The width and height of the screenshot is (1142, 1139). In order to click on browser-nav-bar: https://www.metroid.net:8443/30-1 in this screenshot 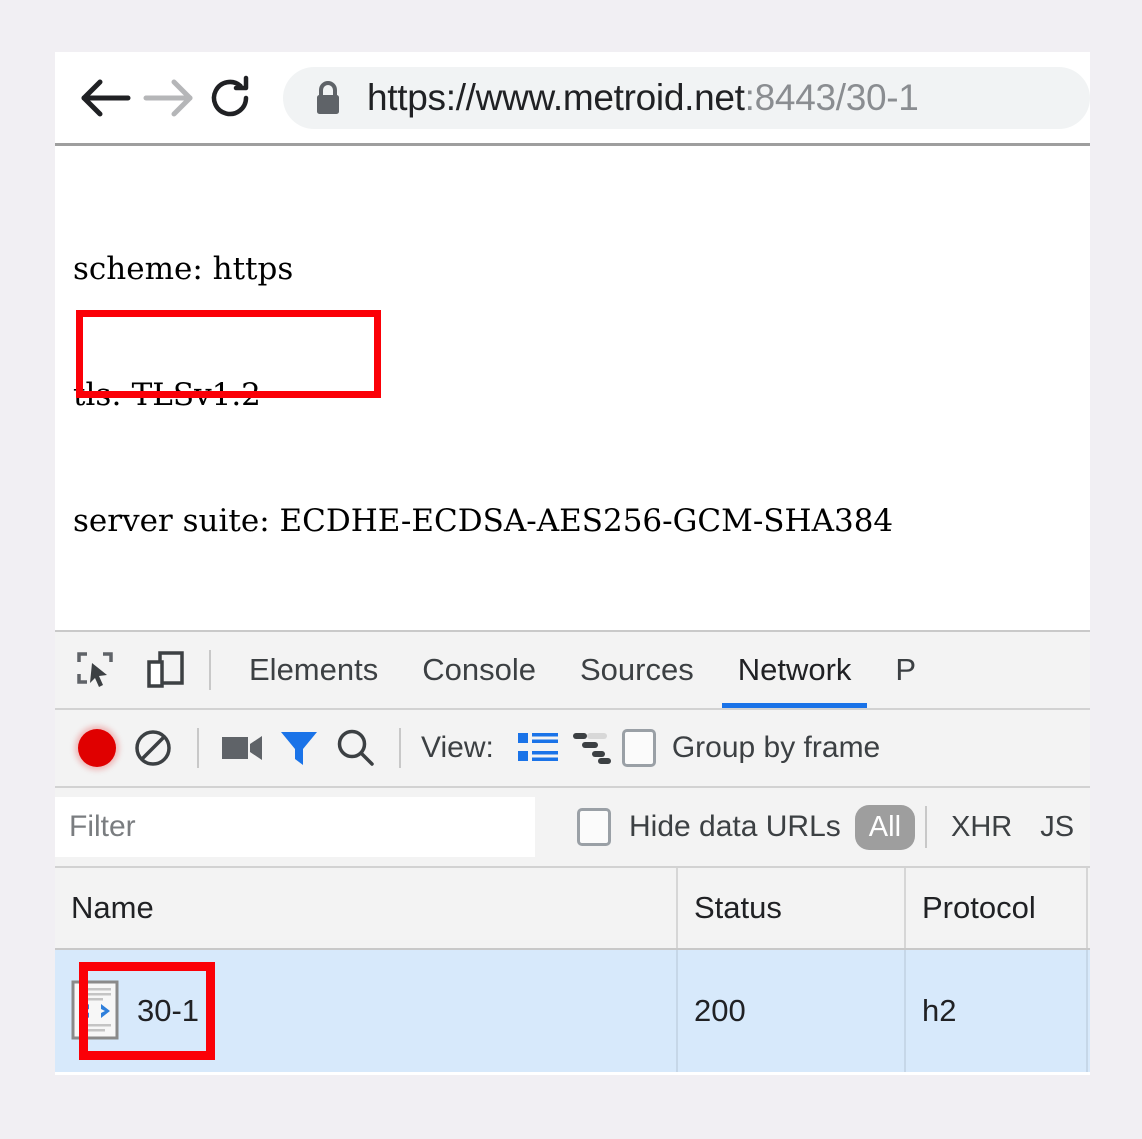, I will do `click(572, 99)`.